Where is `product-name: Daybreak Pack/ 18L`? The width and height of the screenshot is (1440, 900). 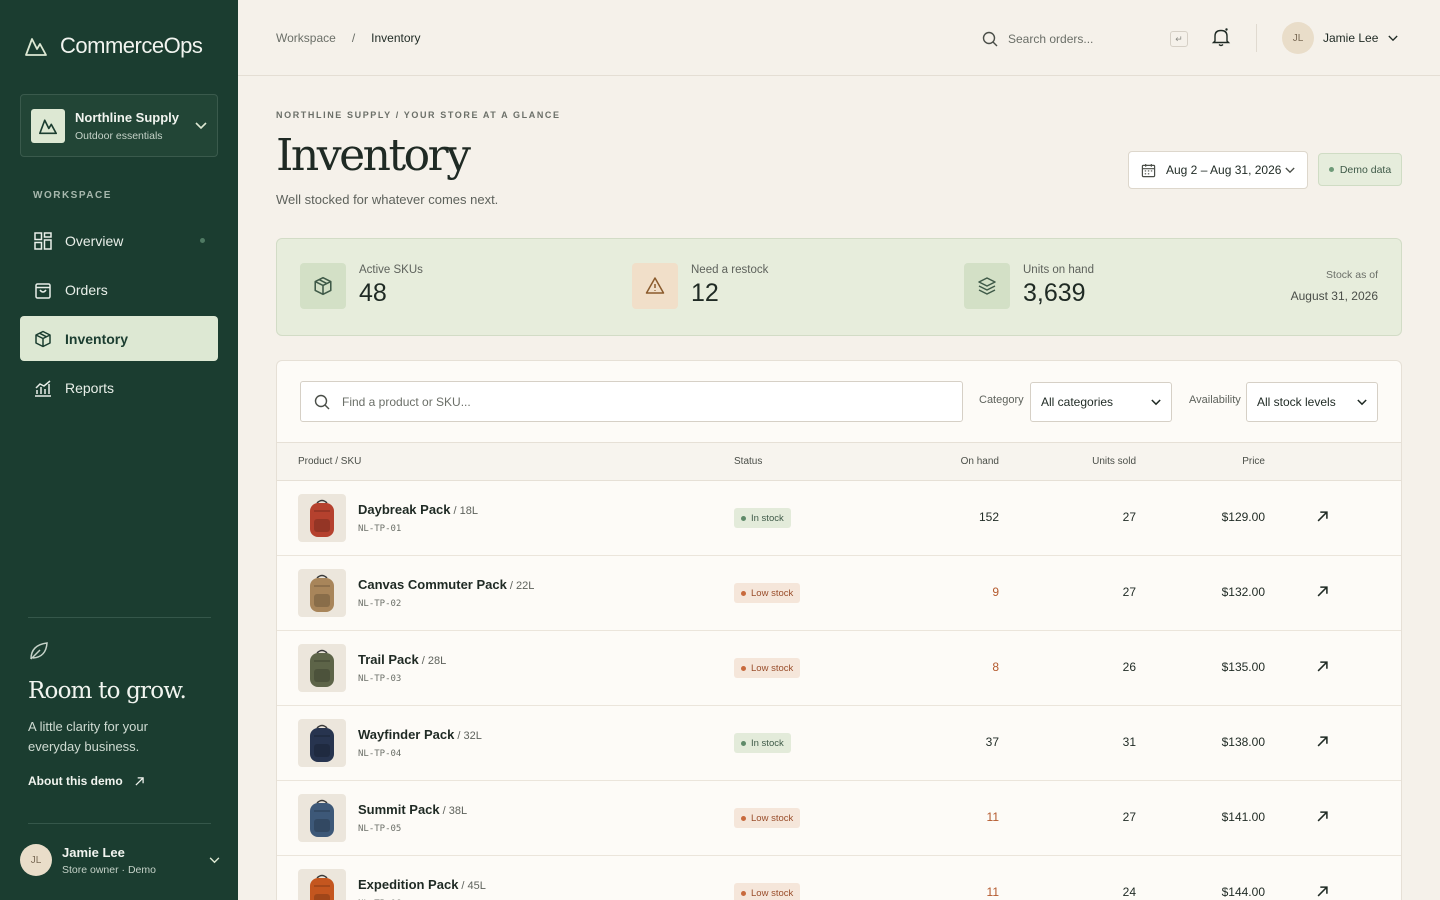
product-name: Daybreak Pack/ 18L is located at coordinates (418, 509).